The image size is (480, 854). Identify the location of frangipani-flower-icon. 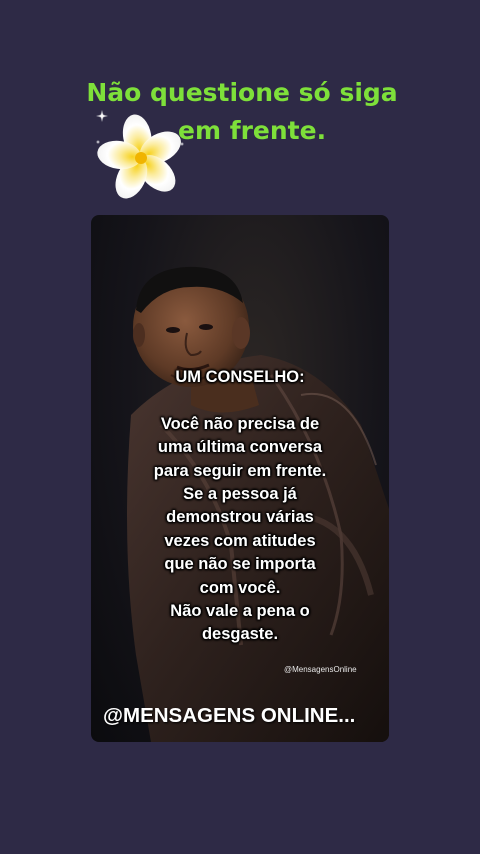
(140, 154).